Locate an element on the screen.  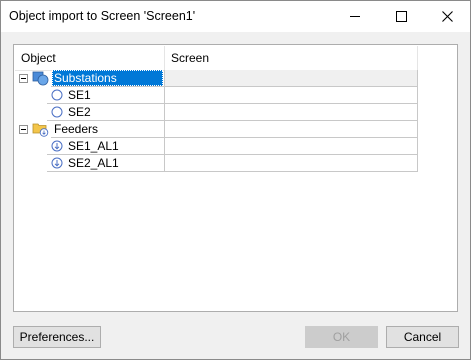
collapse-toggle-feeders is located at coordinates (23, 129).